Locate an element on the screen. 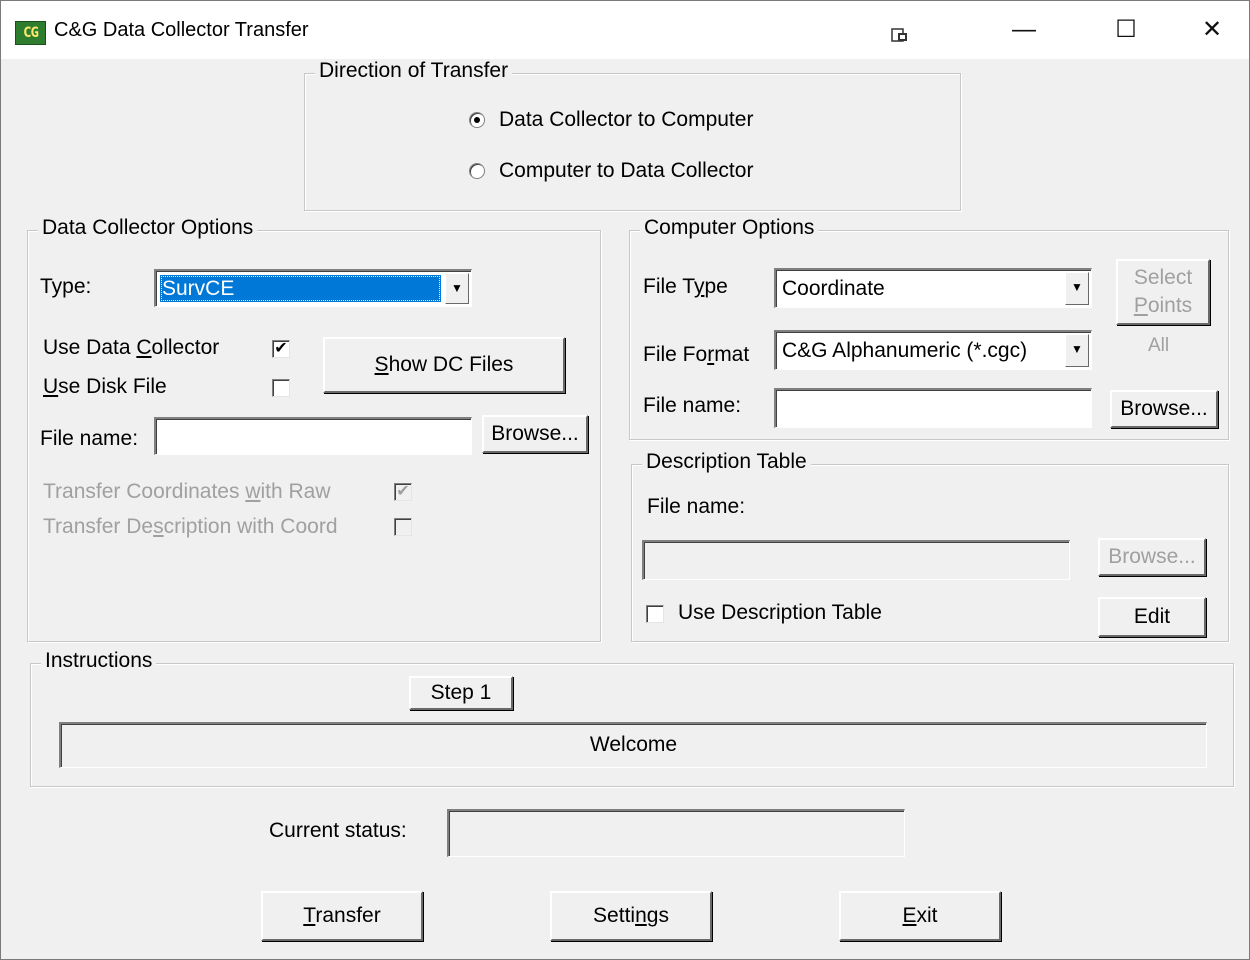 This screenshot has width=1250, height=960. select-points-text-b2: oints is located at coordinates (1170, 305).